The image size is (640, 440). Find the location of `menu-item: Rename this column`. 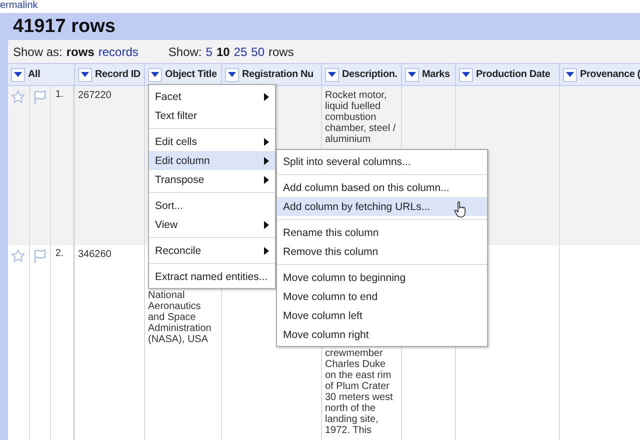

menu-item: Rename this column is located at coordinates (382, 232).